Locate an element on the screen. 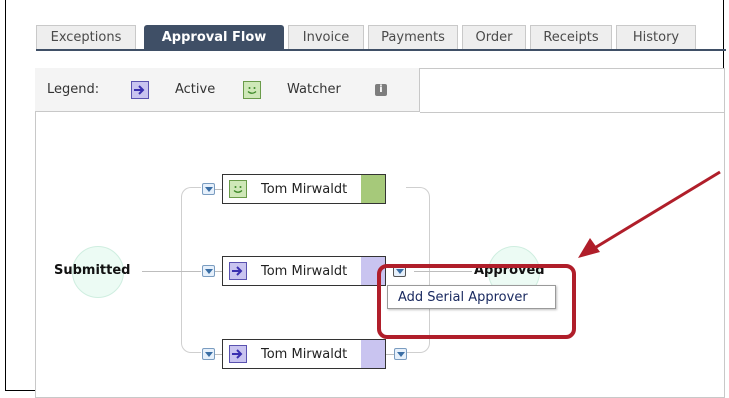  tab-payments: Payments is located at coordinates (413, 37).